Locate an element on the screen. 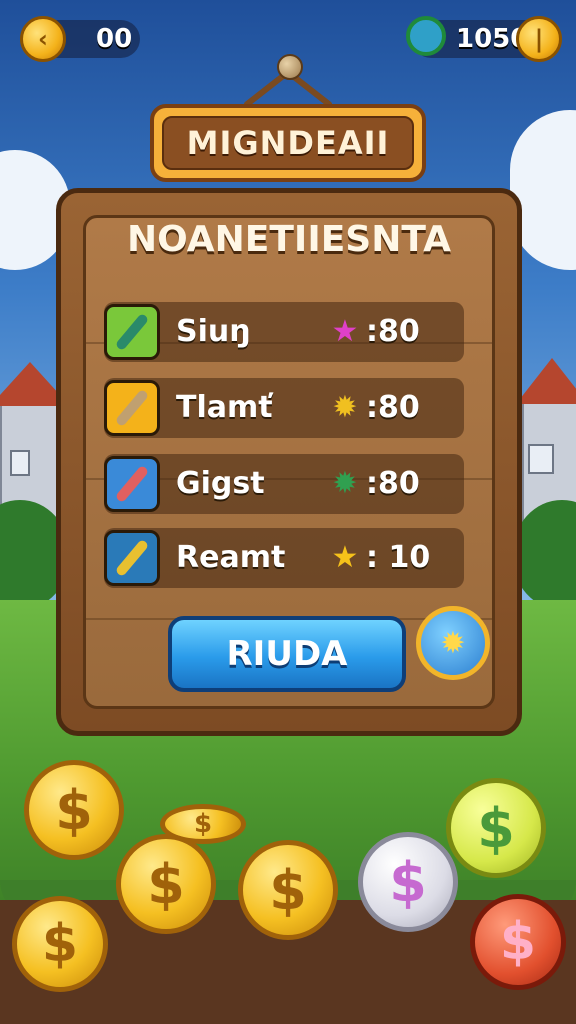 This screenshot has height=1024, width=576. wrench-icon is located at coordinates (132, 332).